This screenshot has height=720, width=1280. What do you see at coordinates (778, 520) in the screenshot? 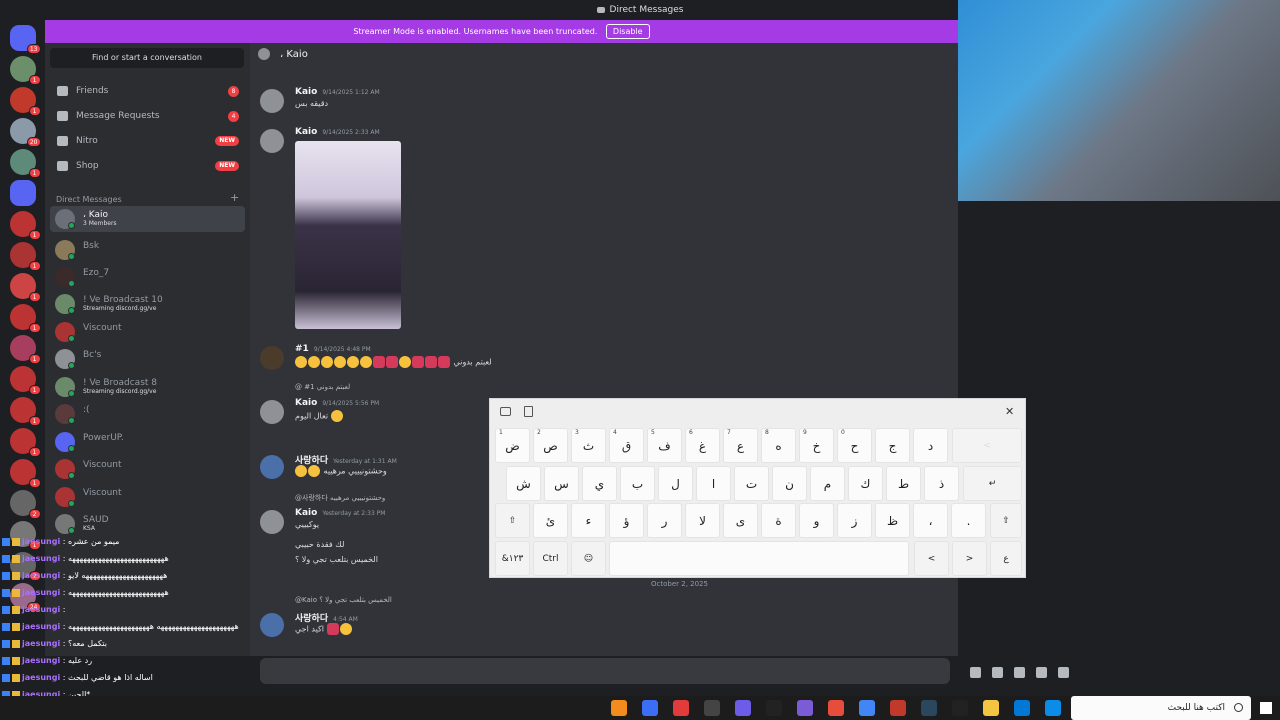
I see `key: ة` at bounding box center [778, 520].